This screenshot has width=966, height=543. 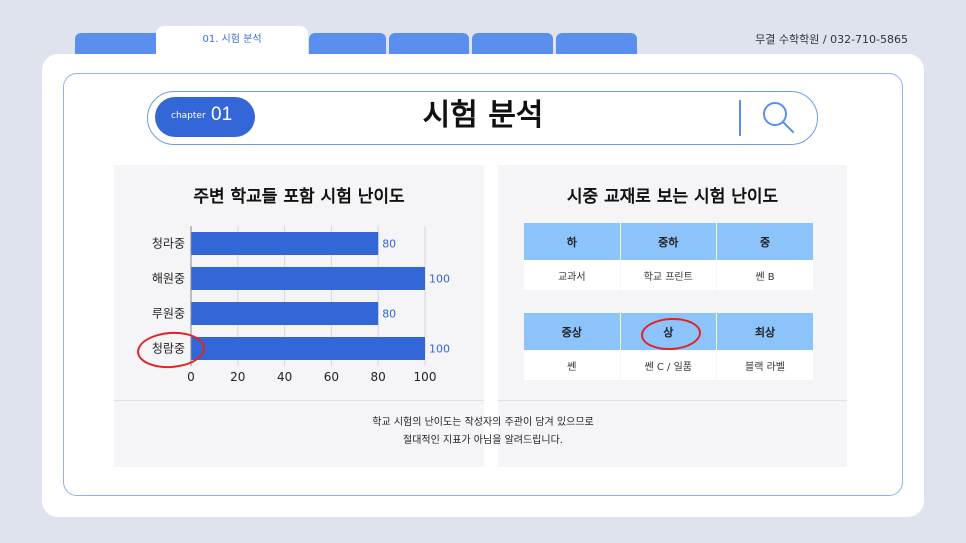 What do you see at coordinates (237, 377) in the screenshot?
I see `tick-label: 20` at bounding box center [237, 377].